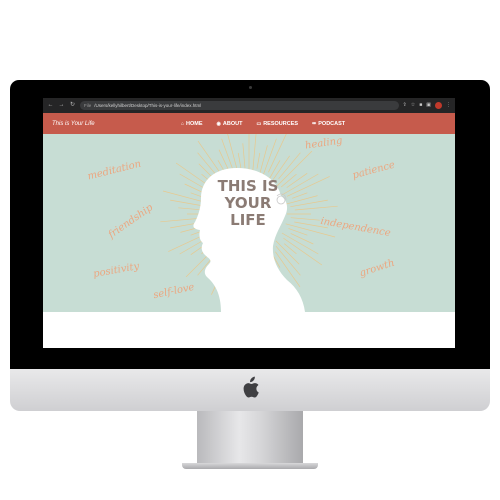  I want to click on main-menu: ⌂ HOME ◉ ABOUT ▭ RESOURCES ⚮ PODCAST, so click(263, 123).